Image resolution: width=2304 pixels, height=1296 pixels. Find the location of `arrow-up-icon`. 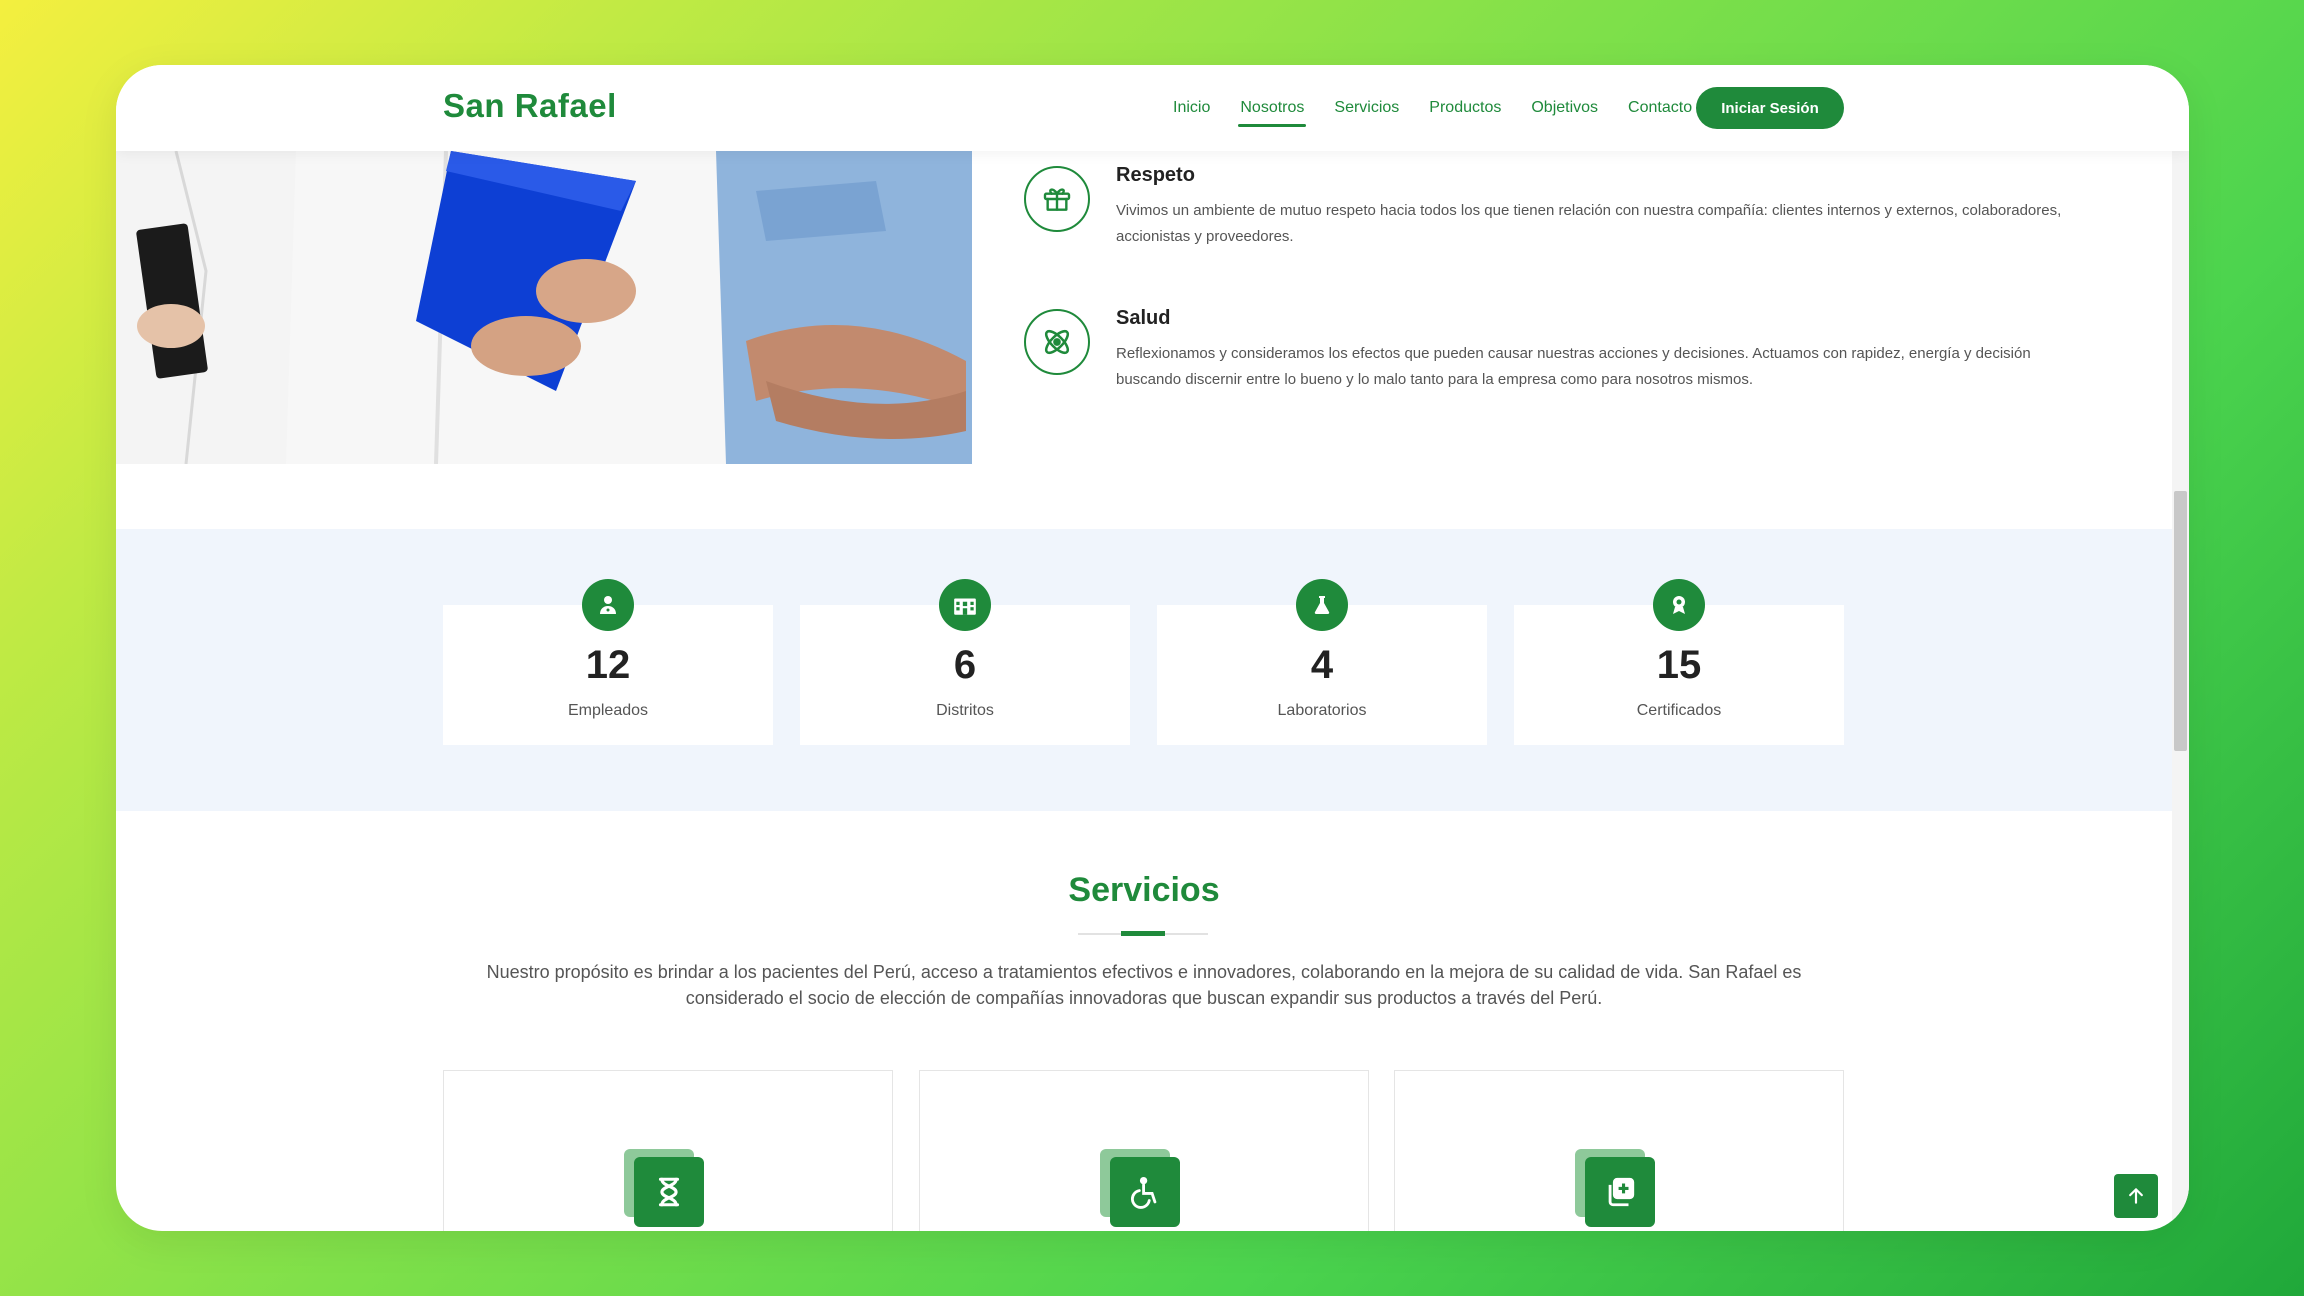

arrow-up-icon is located at coordinates (2136, 1196).